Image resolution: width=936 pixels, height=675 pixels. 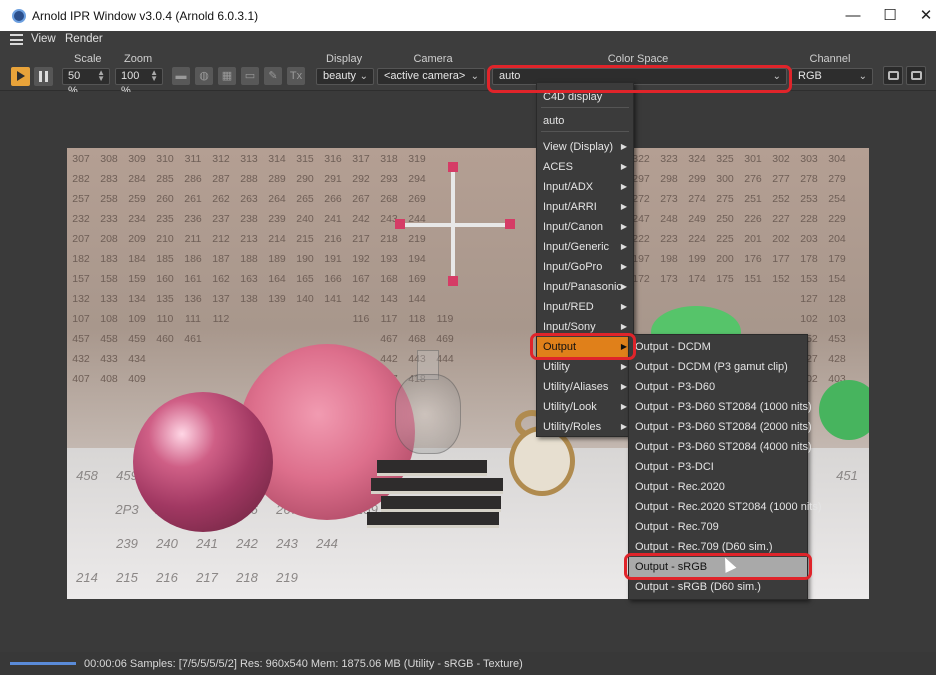 I want to click on output-menu-item: Output - Rec.2020 ST2084 (1000 nits), so click(x=725, y=507).